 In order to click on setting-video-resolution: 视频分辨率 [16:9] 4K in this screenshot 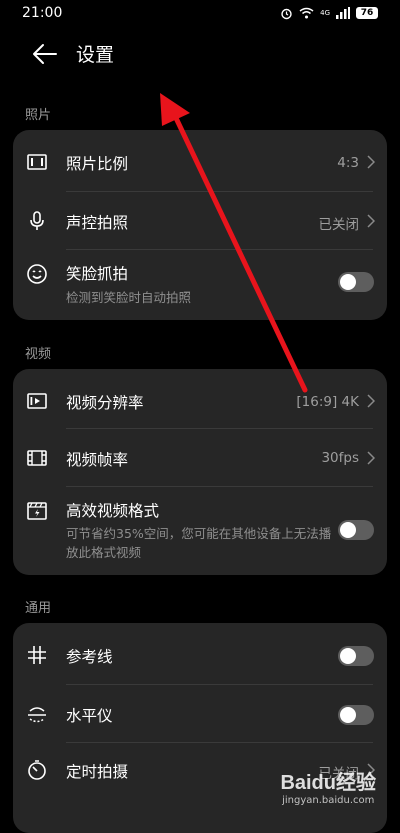, I will do `click(200, 399)`.